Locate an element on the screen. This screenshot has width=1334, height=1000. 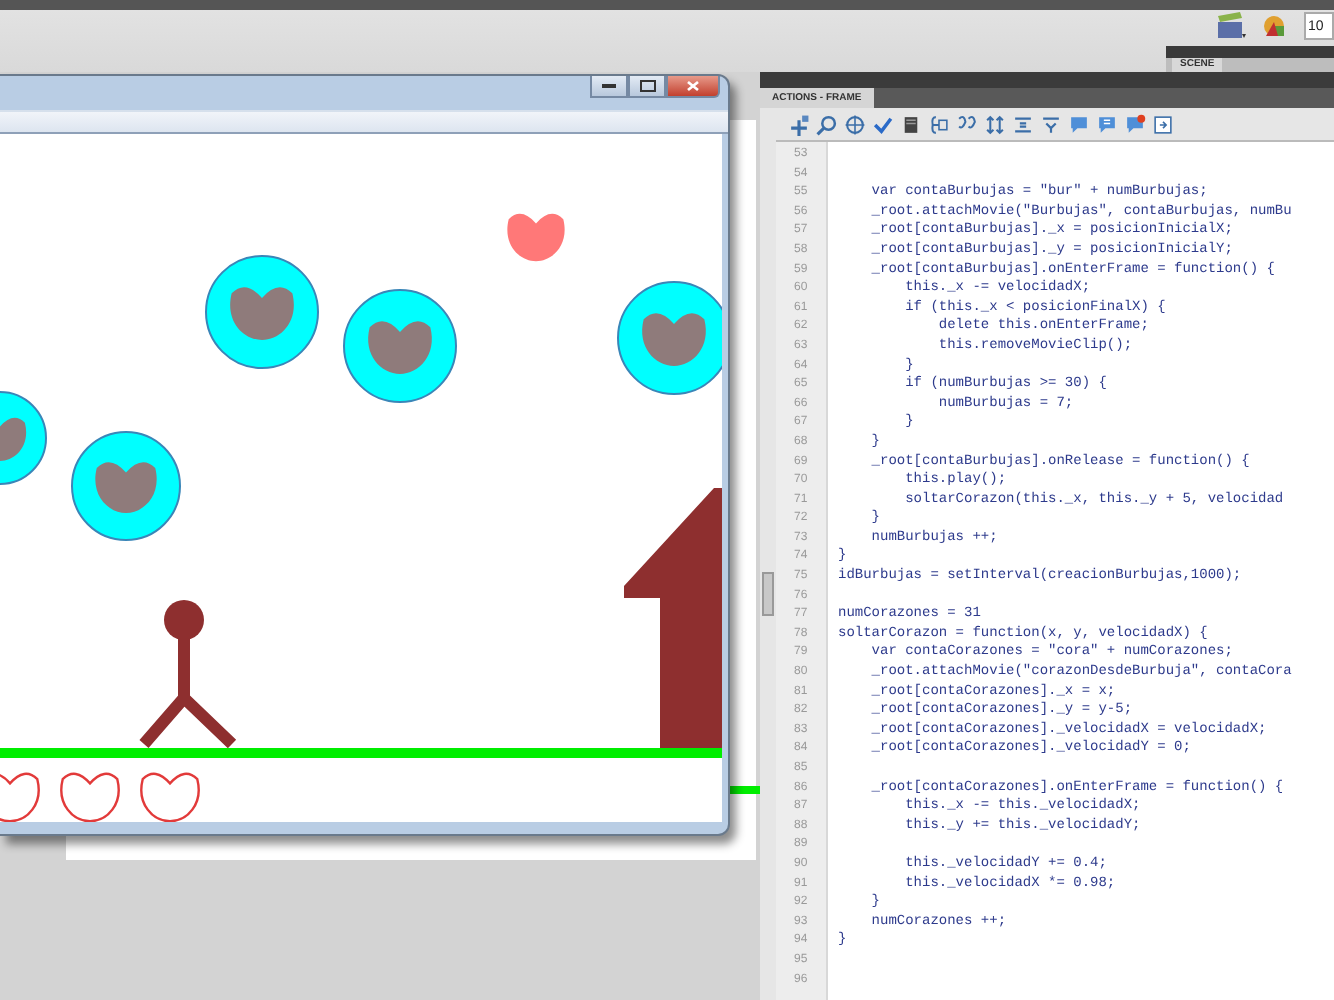
minimize-icon is located at coordinates (609, 86).